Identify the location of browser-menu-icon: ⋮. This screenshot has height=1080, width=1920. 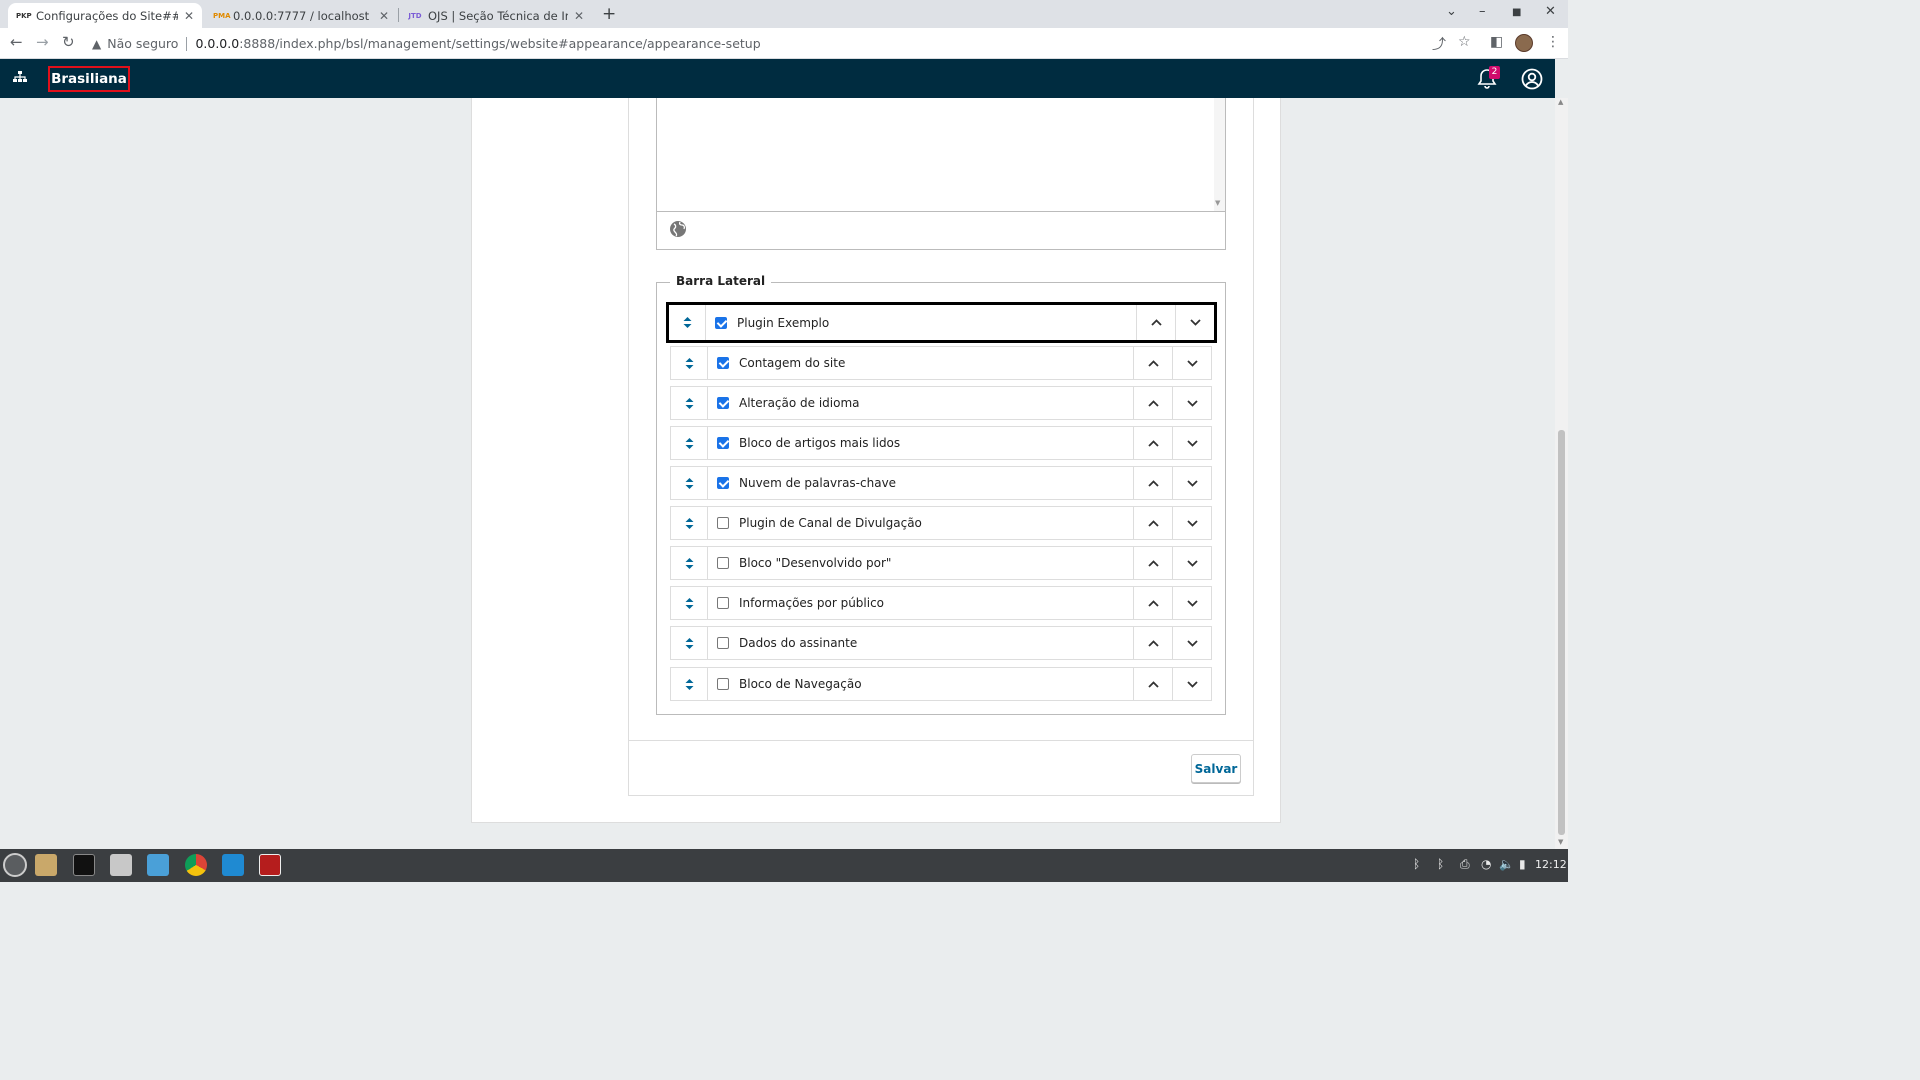
(1553, 42).